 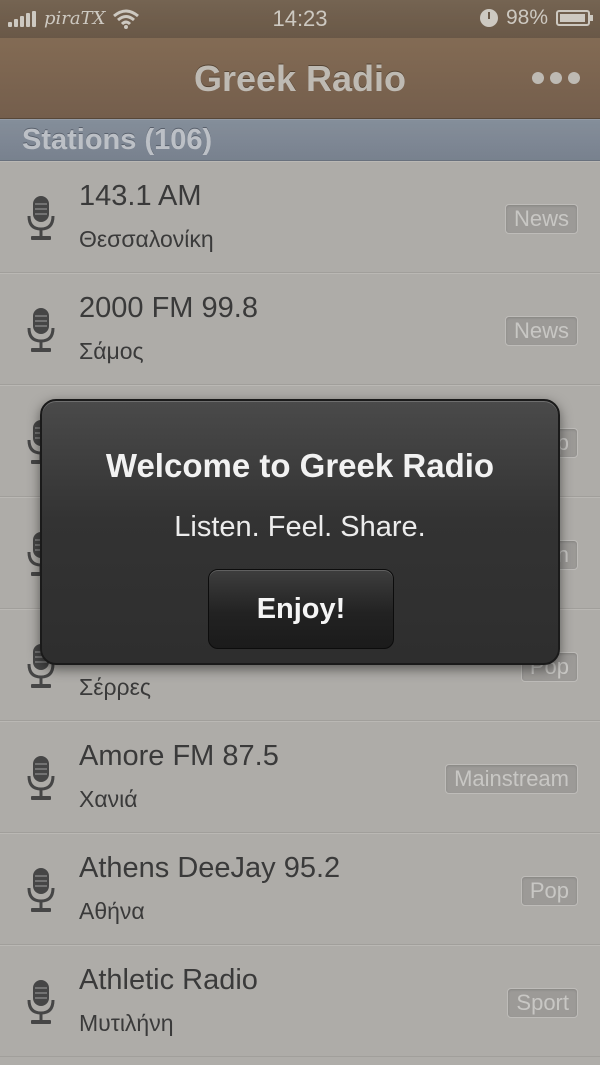 I want to click on alert-title: Welcome to Greek Radio, so click(x=300, y=465).